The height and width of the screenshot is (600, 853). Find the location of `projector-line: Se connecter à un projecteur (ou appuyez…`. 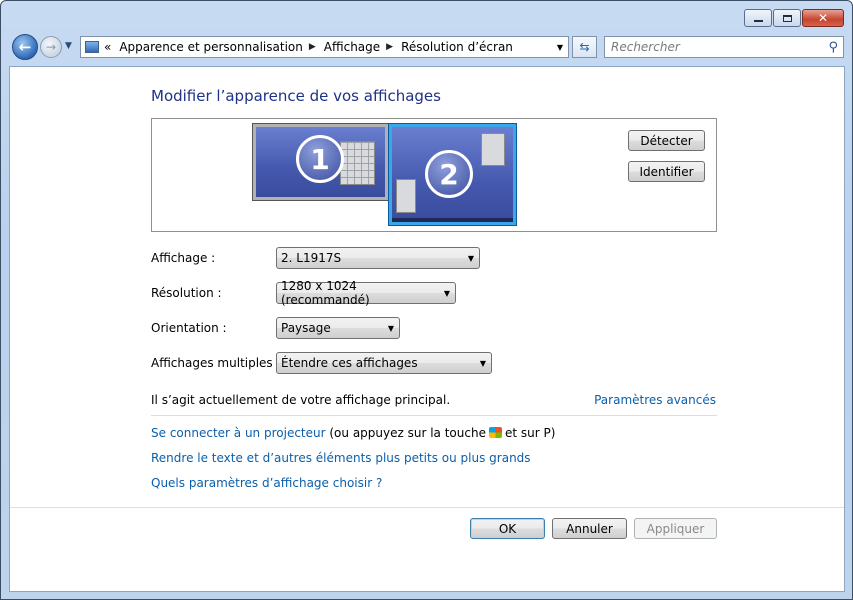

projector-line: Se connecter à un projecteur (ou appuyez… is located at coordinates (353, 433).